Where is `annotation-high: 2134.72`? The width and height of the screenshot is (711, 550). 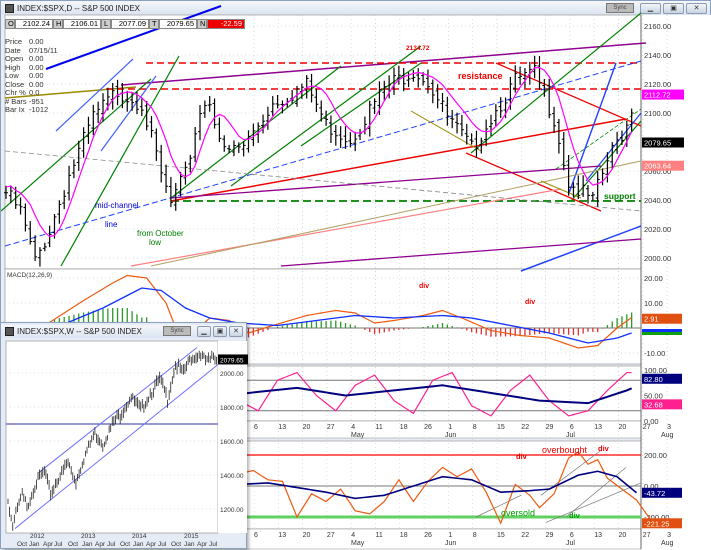 annotation-high: 2134.72 is located at coordinates (418, 48).